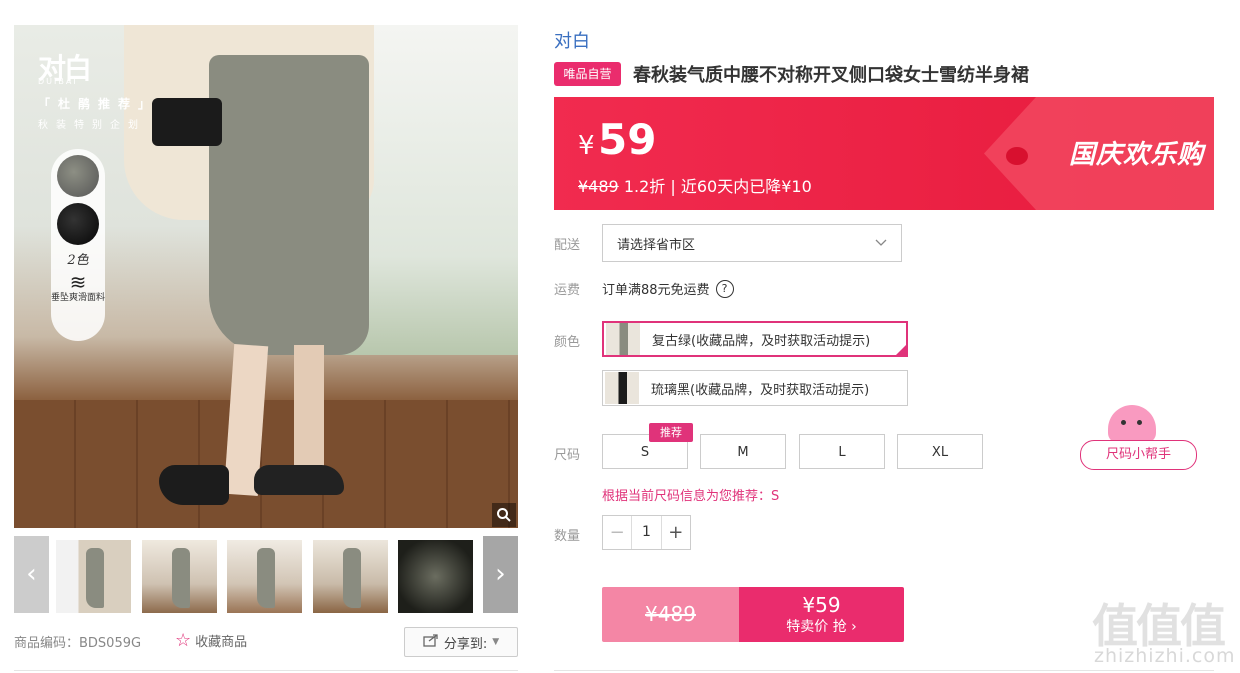 This screenshot has width=1240, height=673. What do you see at coordinates (656, 245) in the screenshot?
I see `region-placeholder: 请选择省市区` at bounding box center [656, 245].